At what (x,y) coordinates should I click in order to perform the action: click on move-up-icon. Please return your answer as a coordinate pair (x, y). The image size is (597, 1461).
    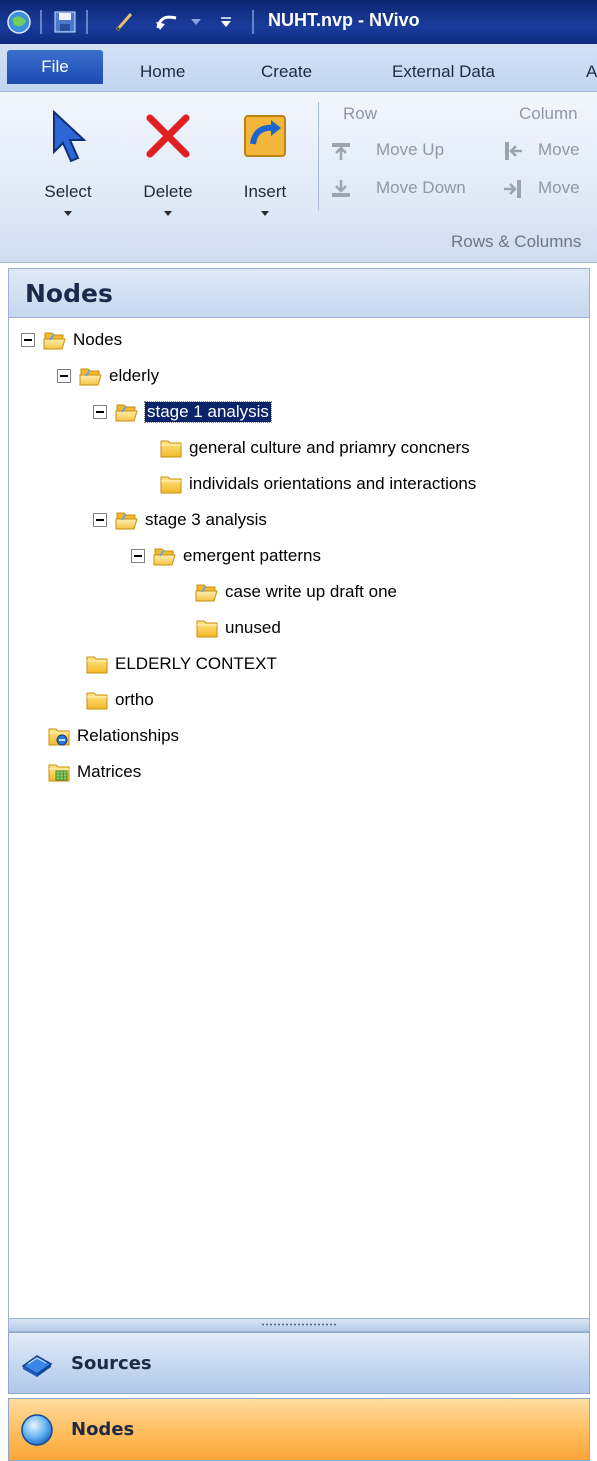
    Looking at the image, I should click on (341, 151).